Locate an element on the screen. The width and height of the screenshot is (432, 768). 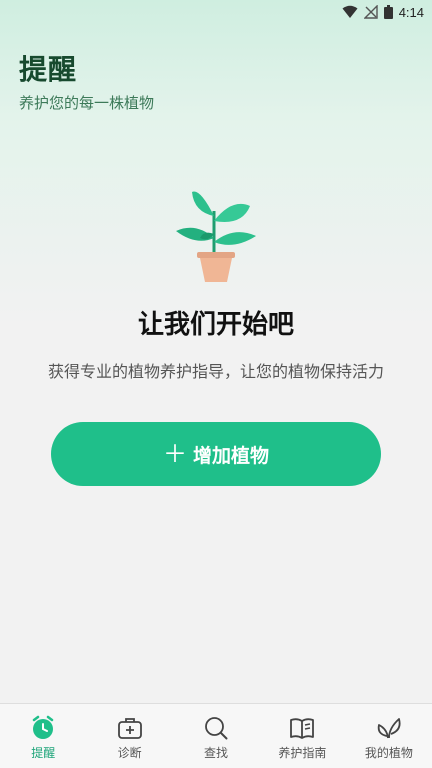
page-header: 提醒 养护您的每一株植物 is located at coordinates (86, 80).